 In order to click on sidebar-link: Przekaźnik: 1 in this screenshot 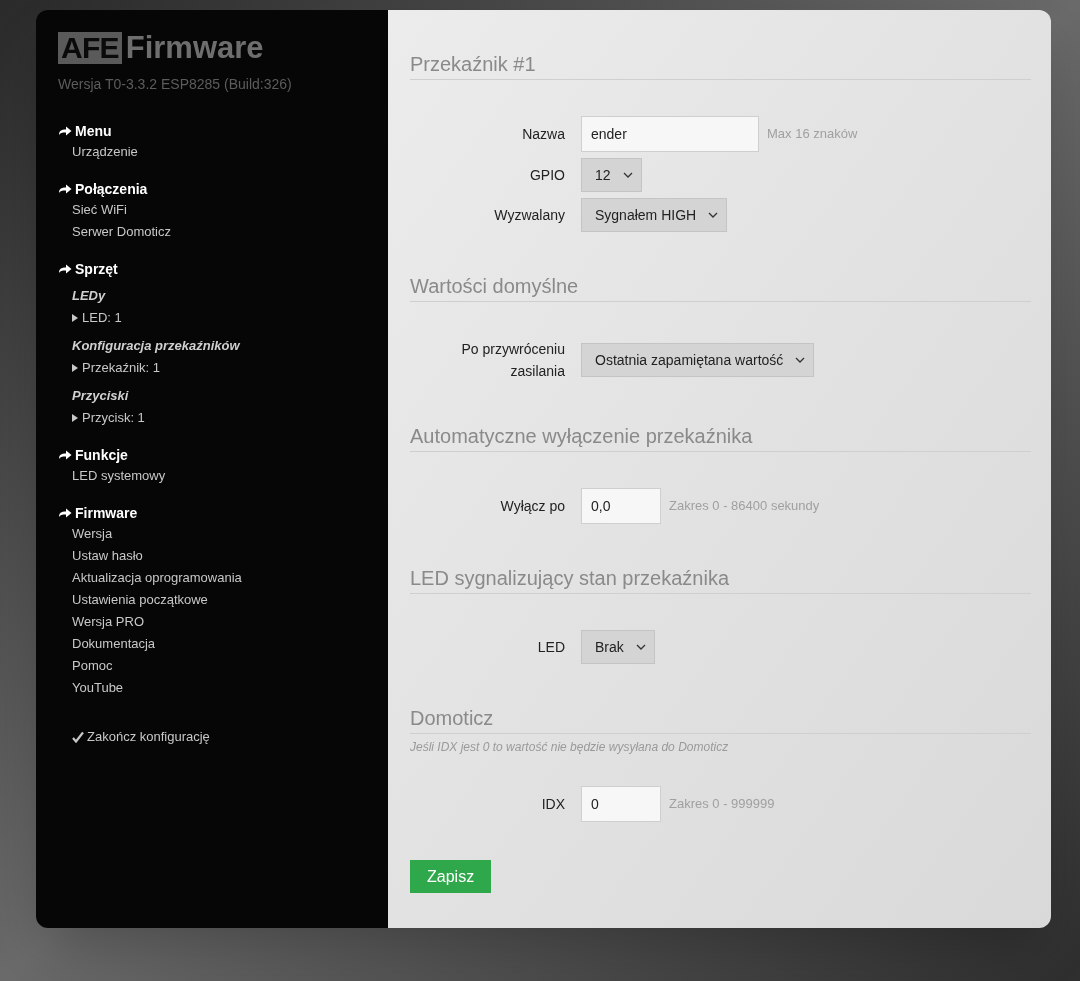, I will do `click(121, 368)`.